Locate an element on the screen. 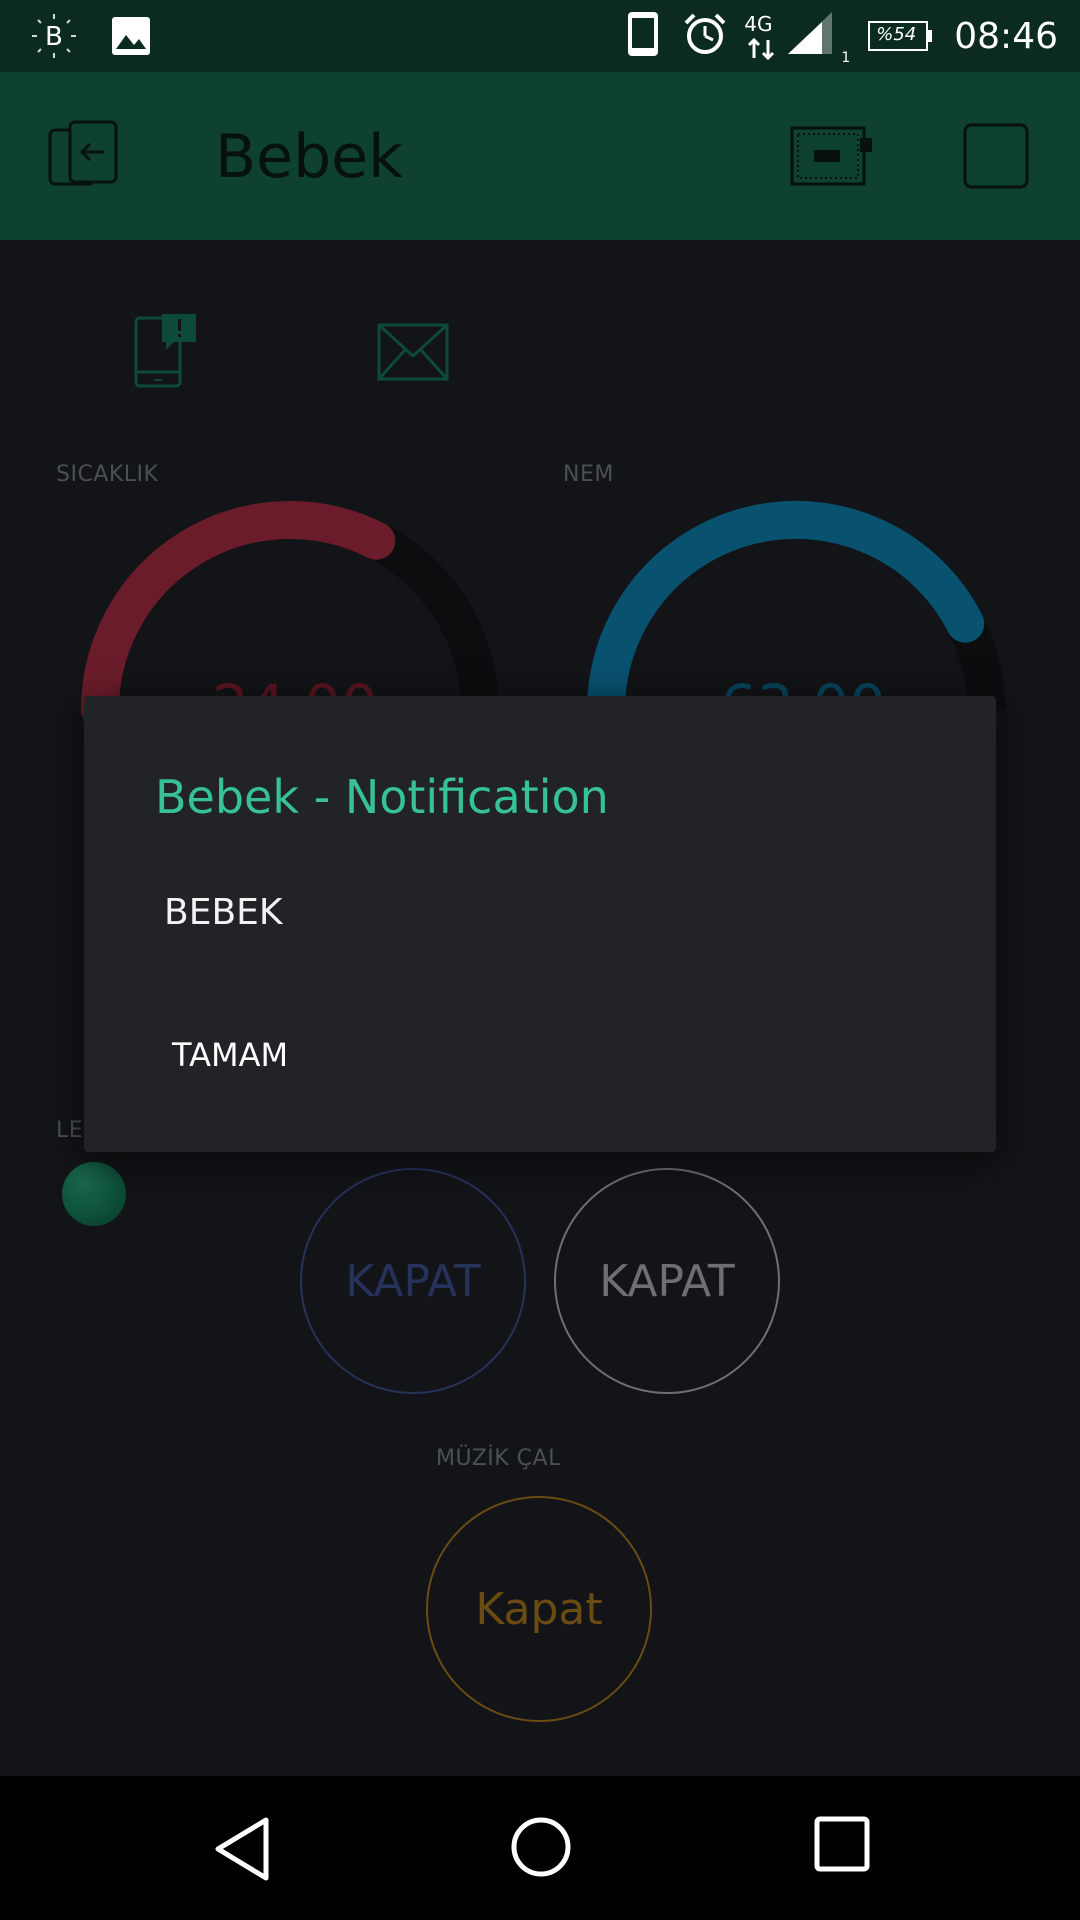  dialog-message: BEBEK is located at coordinates (223, 912).